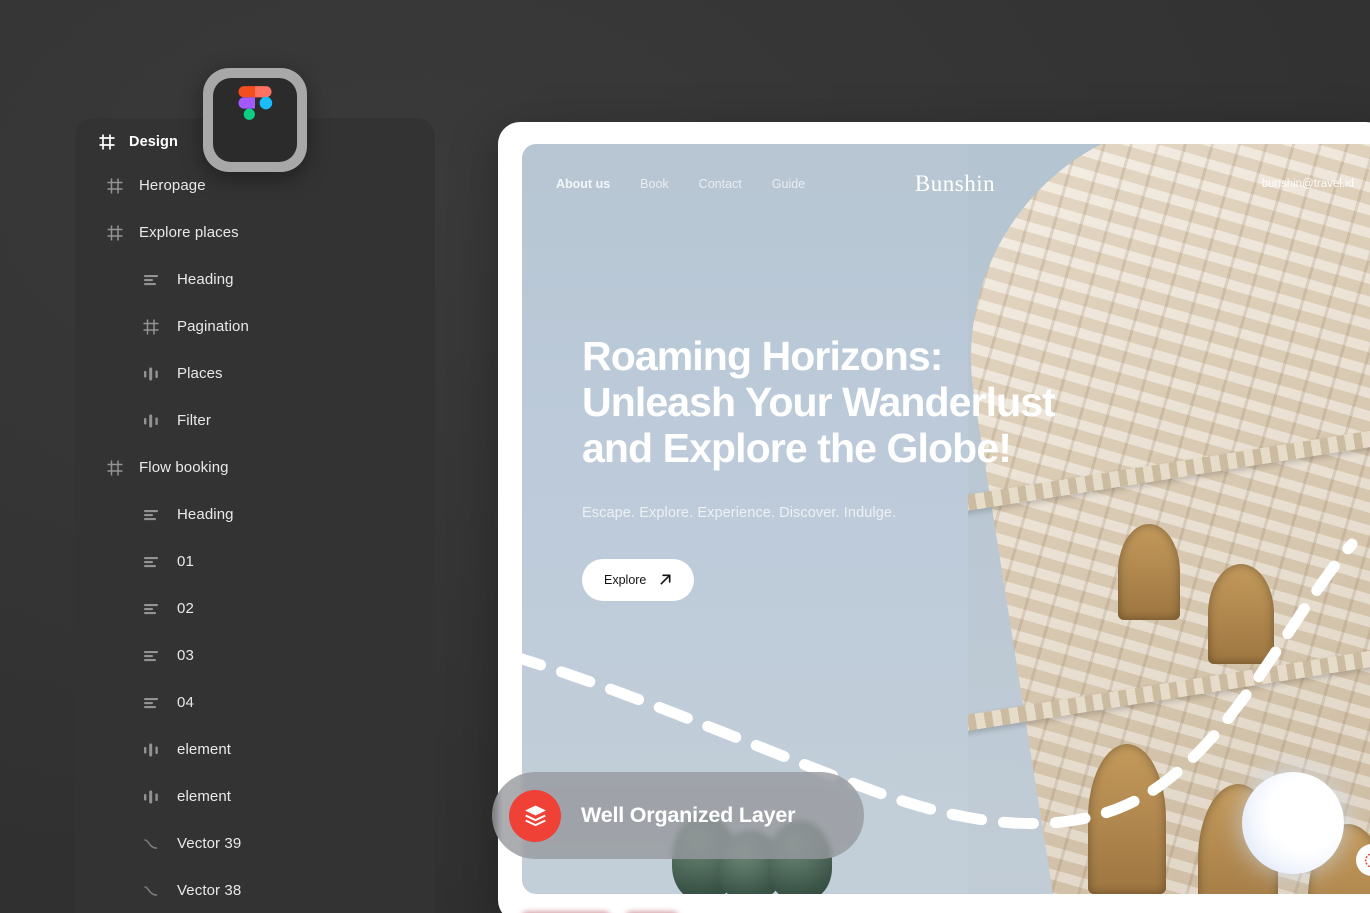  I want to click on well-organized-layer-badge: Well Organized Layer, so click(678, 815).